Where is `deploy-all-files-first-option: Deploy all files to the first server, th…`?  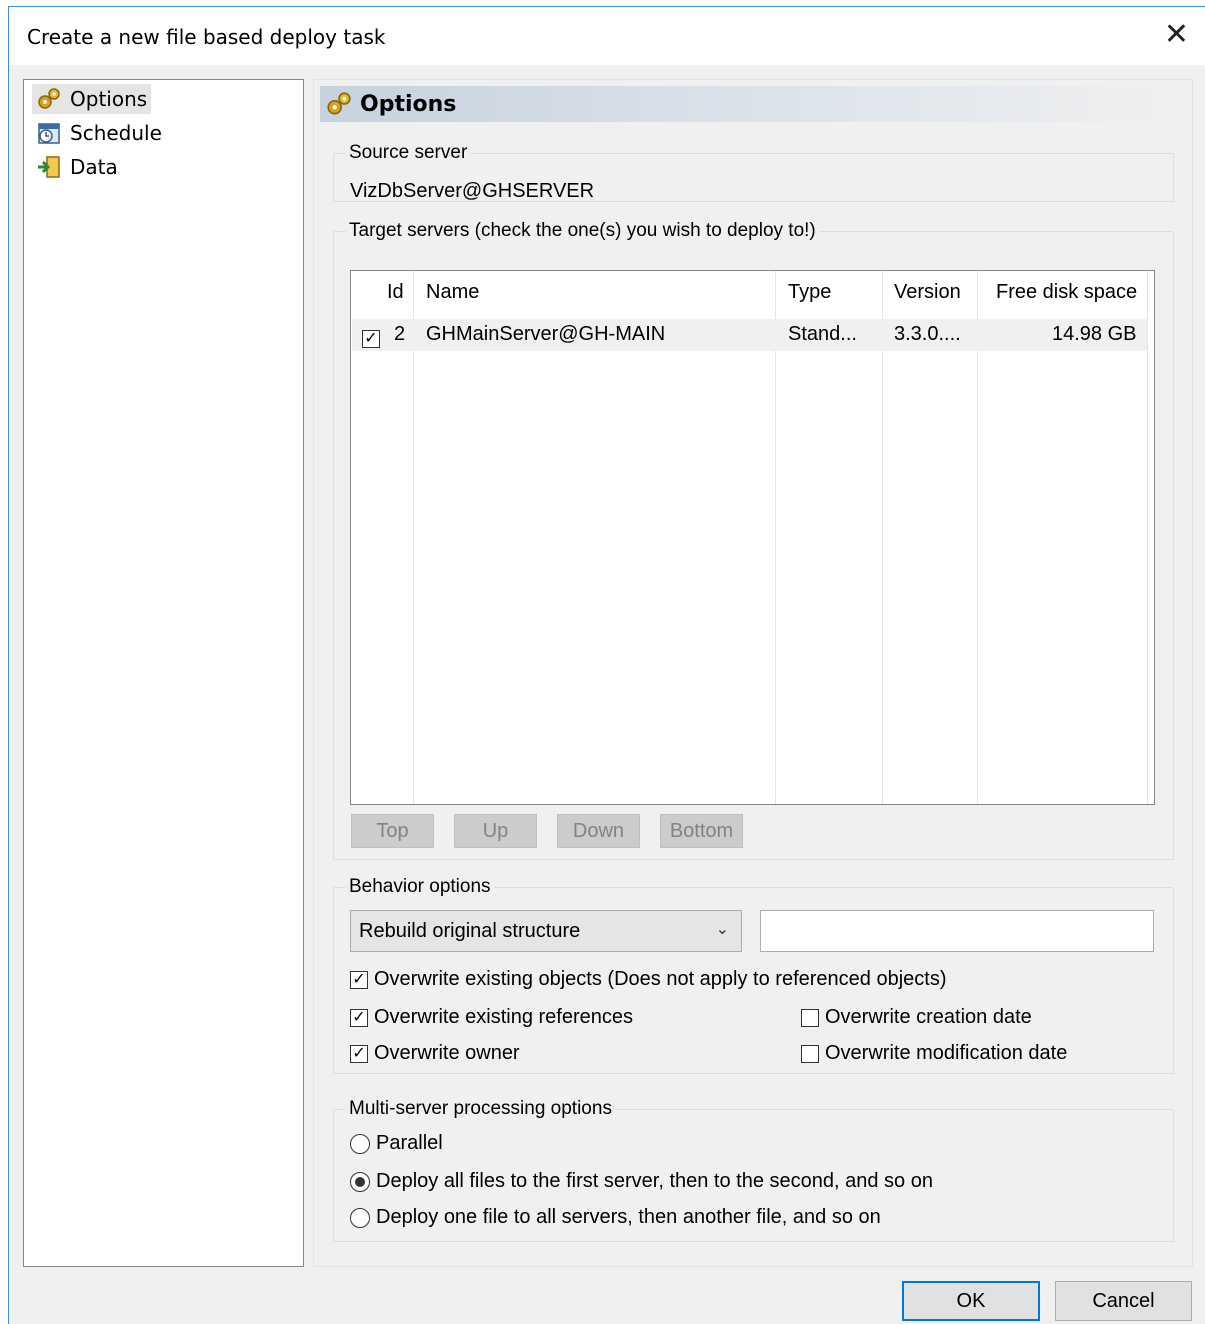 deploy-all-files-first-option: Deploy all files to the first server, th… is located at coordinates (641, 1181).